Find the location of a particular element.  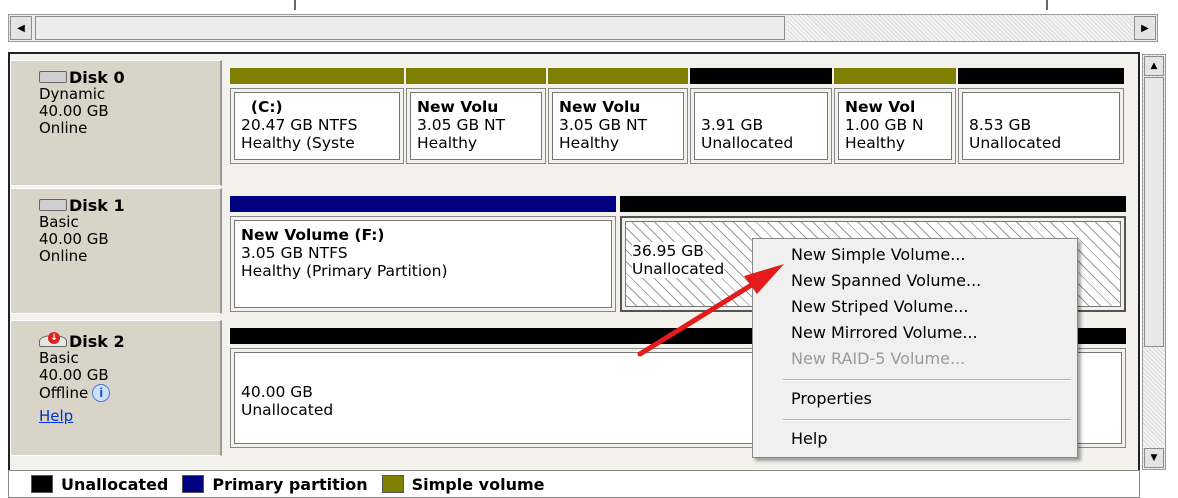

partition-size: 3.05 GB NTFS is located at coordinates (294, 253).